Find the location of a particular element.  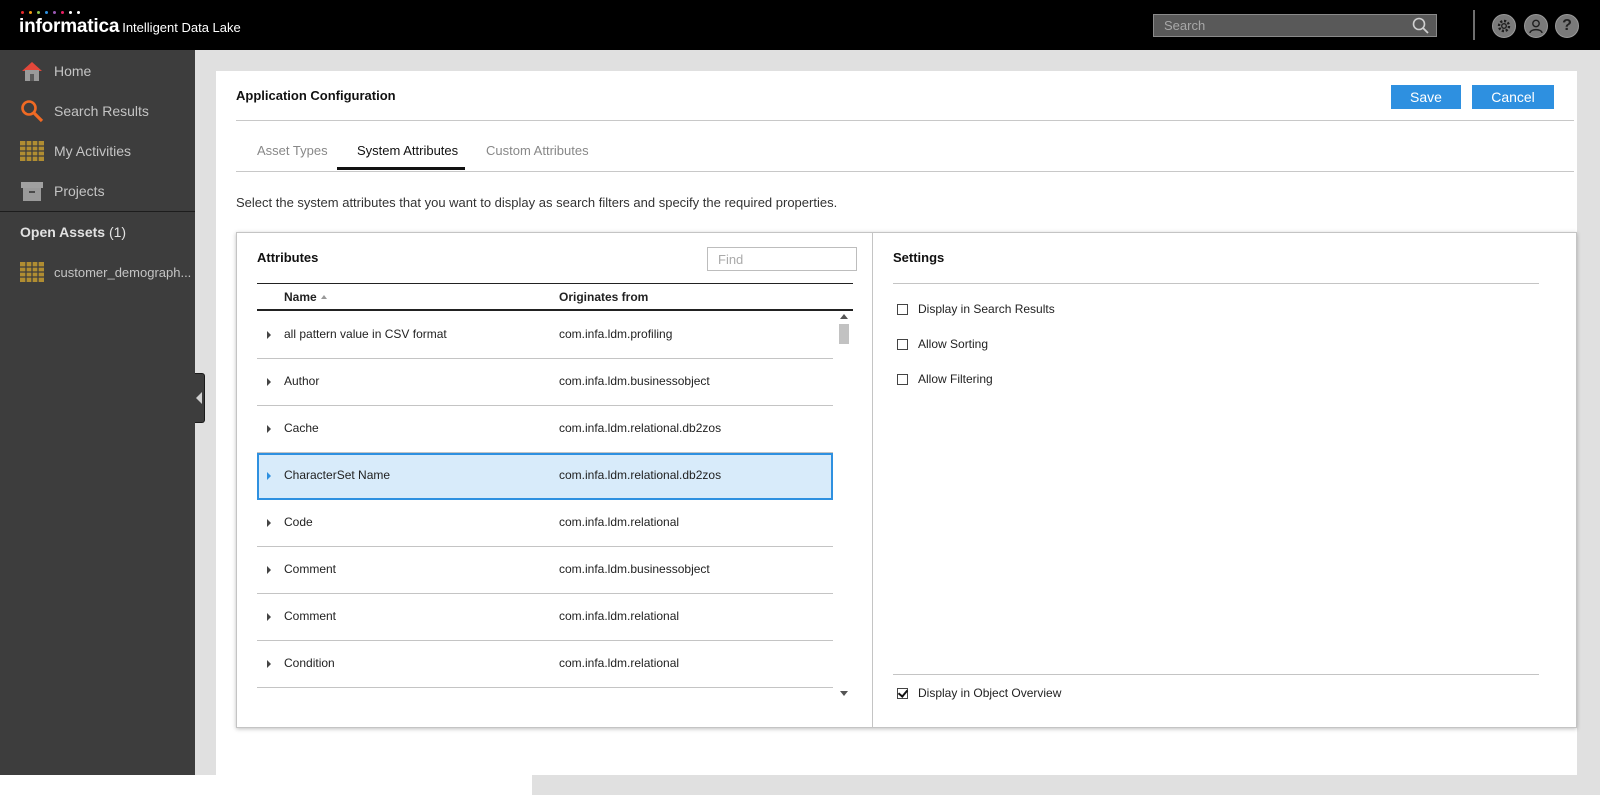

setting-display-in-object-overview: Display in Object Overview is located at coordinates (979, 693).